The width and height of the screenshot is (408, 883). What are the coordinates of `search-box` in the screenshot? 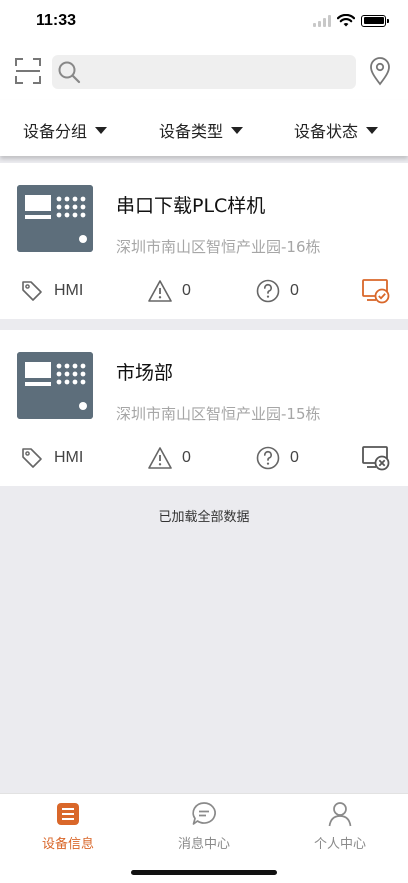 It's located at (204, 72).